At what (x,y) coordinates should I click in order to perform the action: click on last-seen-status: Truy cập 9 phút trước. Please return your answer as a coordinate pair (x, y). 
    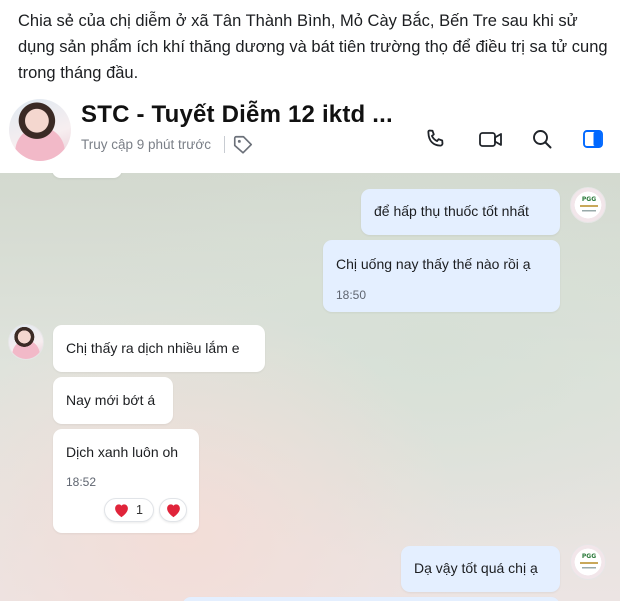
    Looking at the image, I should click on (146, 144).